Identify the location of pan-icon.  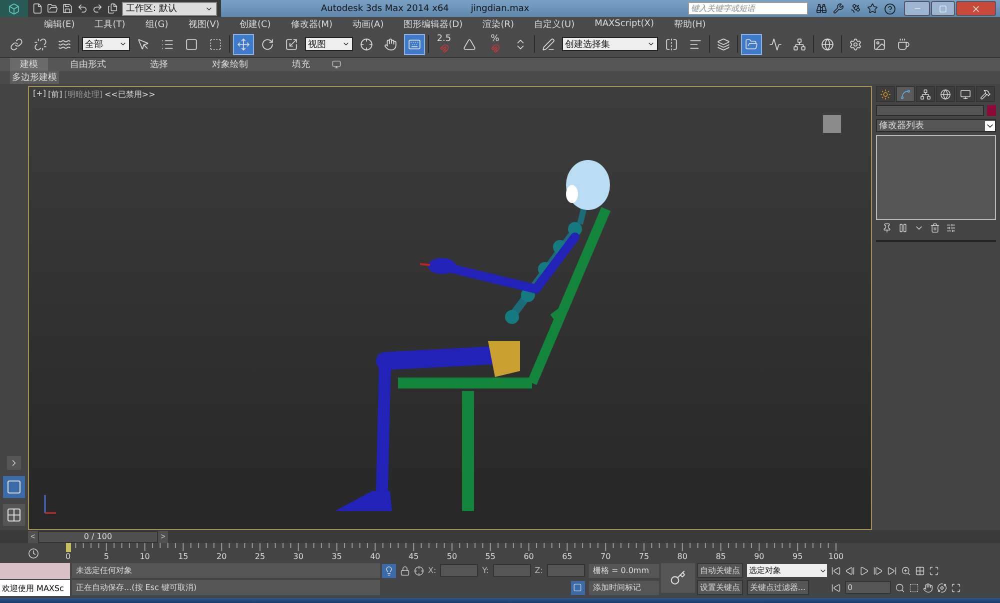
(927, 587).